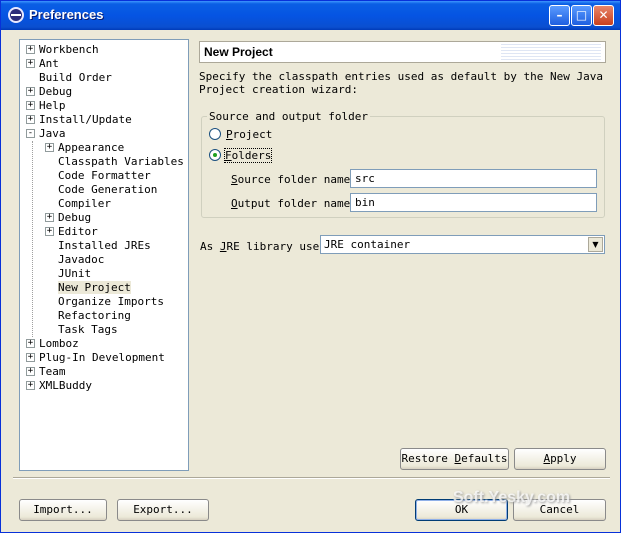 The image size is (621, 533). I want to click on tree-item: + Install/Update, so click(79, 120).